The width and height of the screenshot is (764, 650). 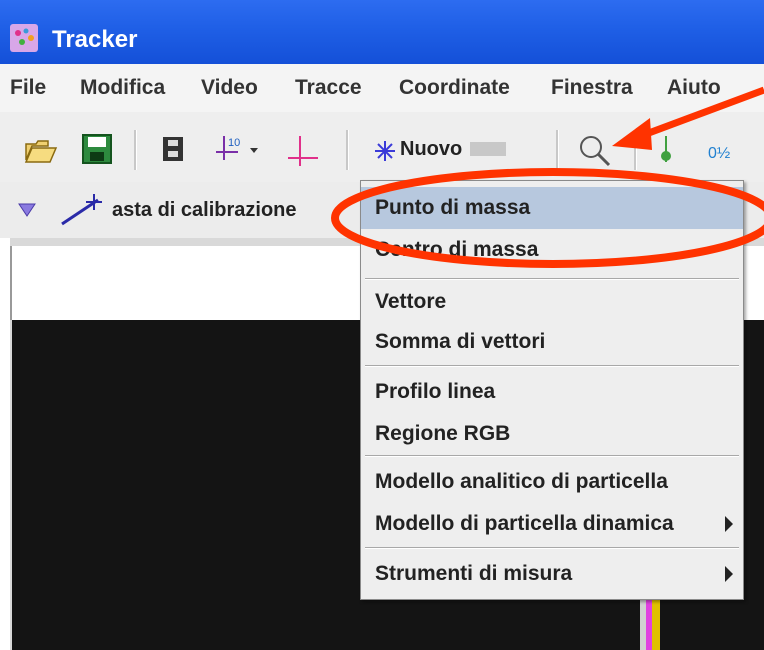 I want to click on annotation-ellipse, so click(x=547, y=218).